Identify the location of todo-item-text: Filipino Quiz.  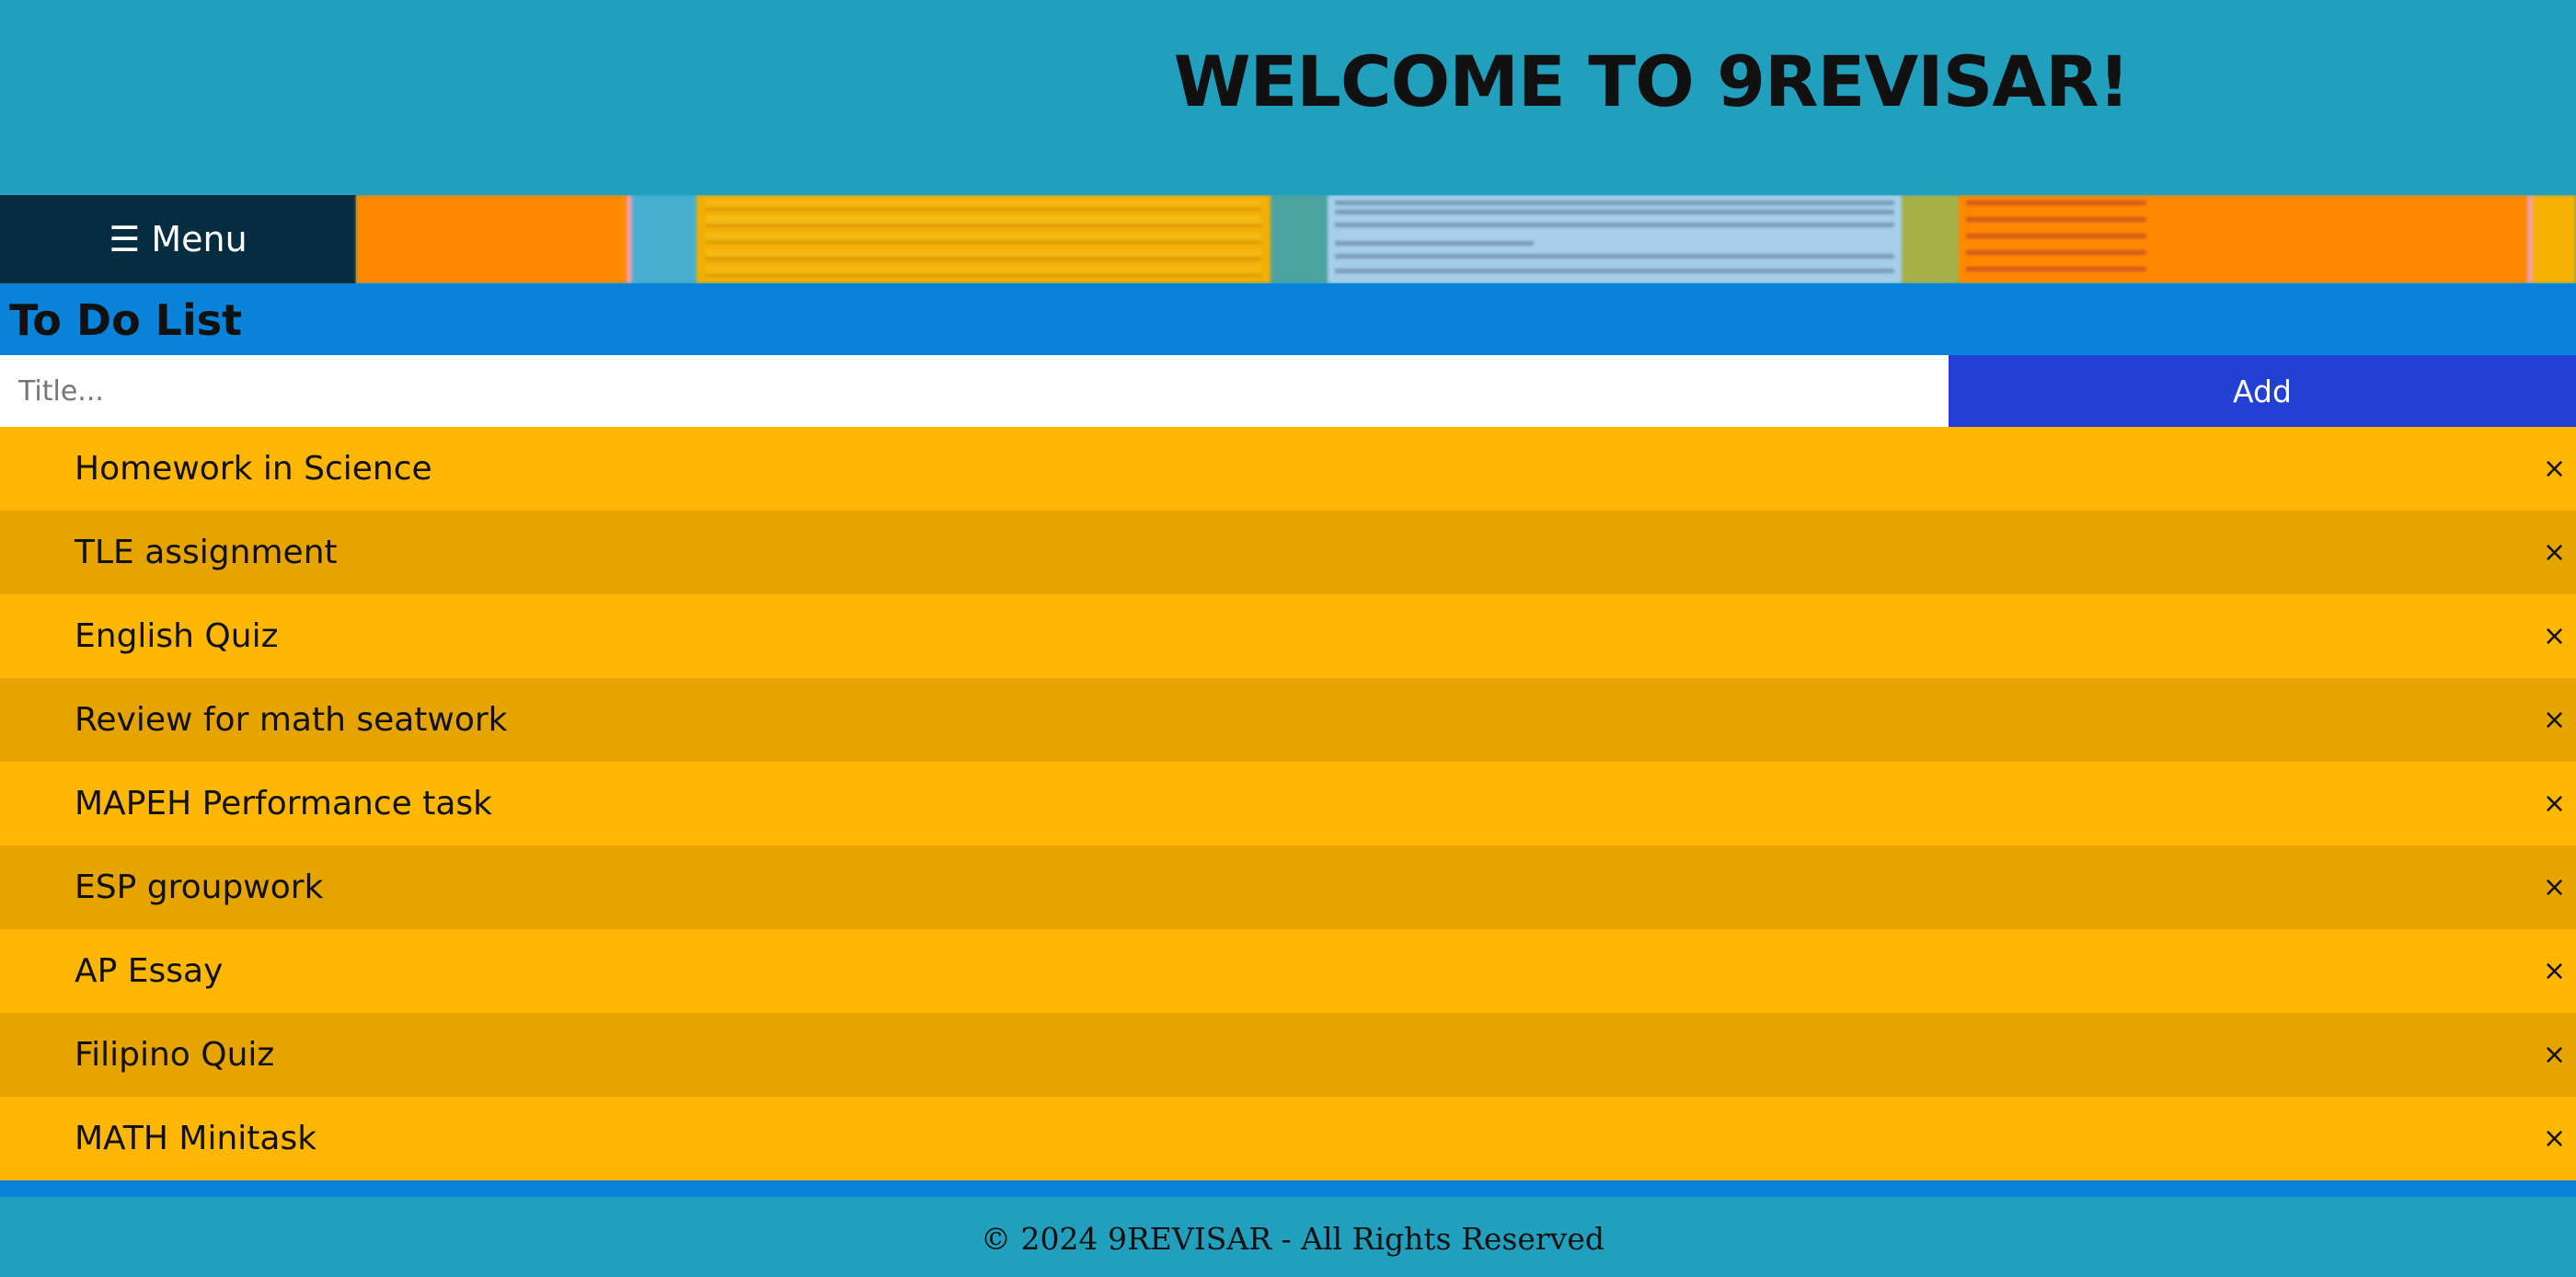
(175, 1055).